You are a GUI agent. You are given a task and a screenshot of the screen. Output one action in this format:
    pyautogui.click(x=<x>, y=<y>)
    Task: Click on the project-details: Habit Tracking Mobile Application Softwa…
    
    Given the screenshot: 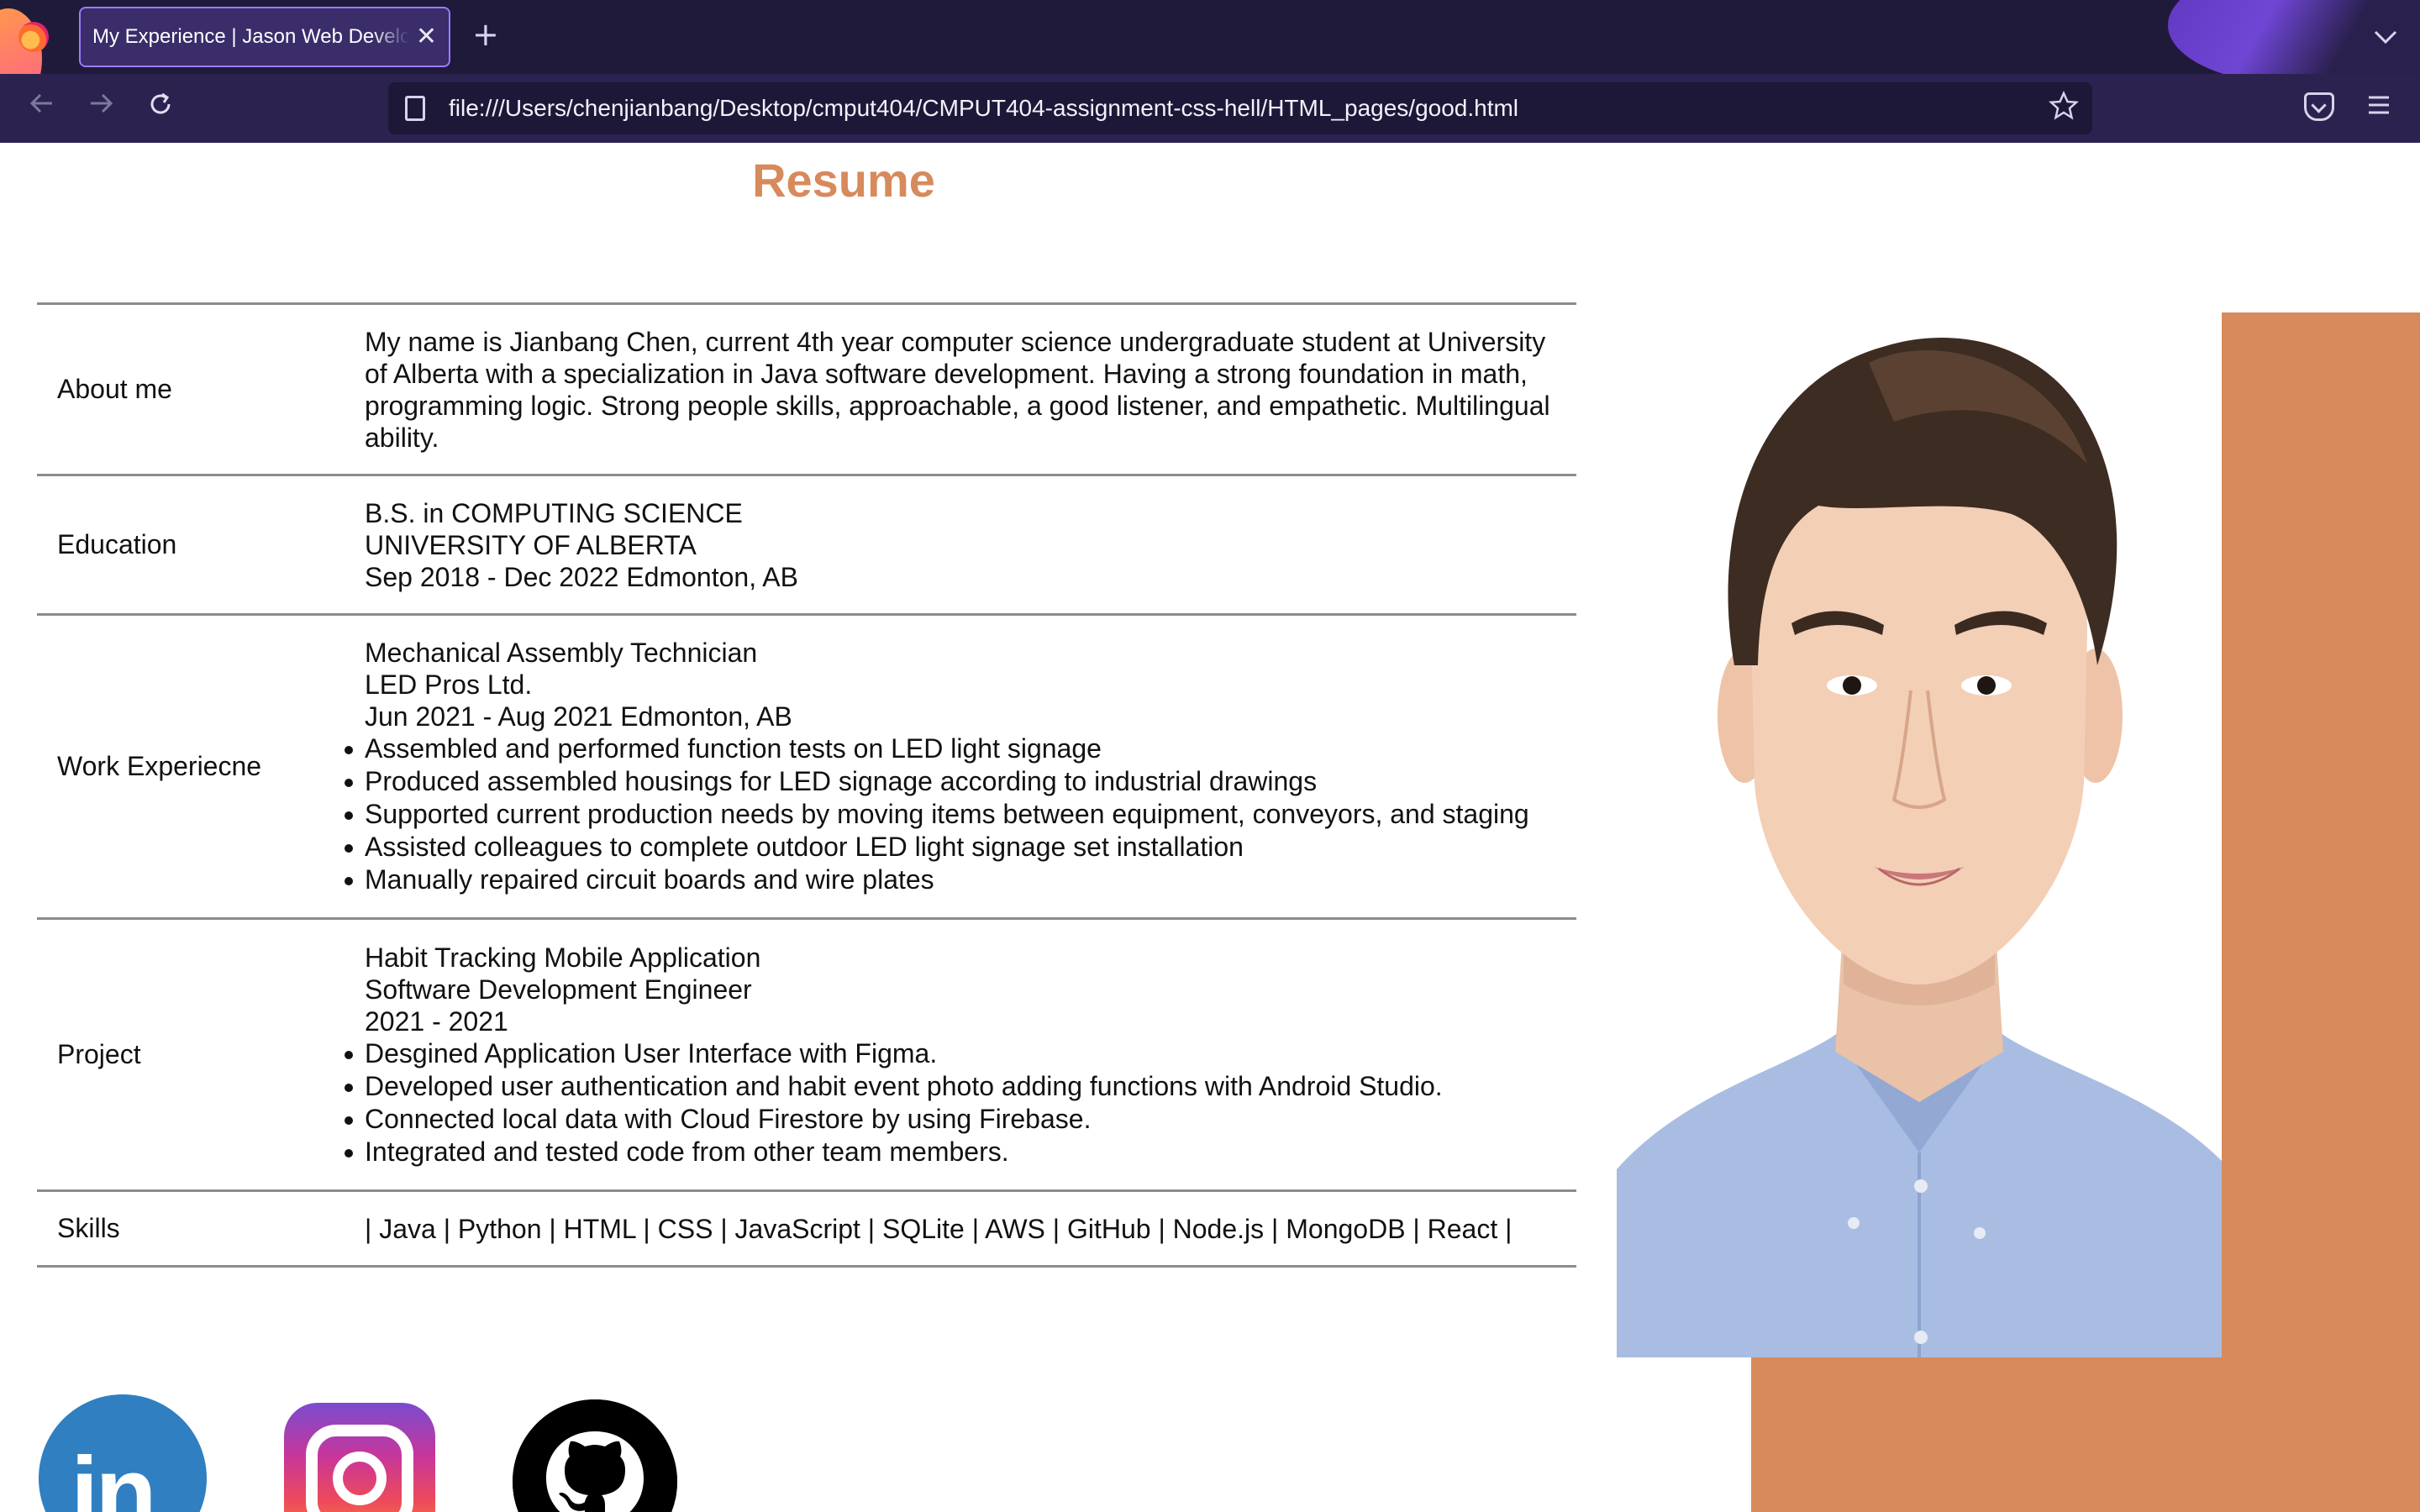 What is the action you would take?
    pyautogui.click(x=961, y=1055)
    